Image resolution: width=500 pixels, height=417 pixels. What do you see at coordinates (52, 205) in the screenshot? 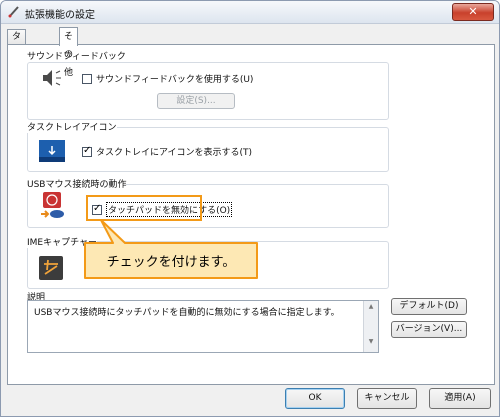
I see `touchpad-disable-icon` at bounding box center [52, 205].